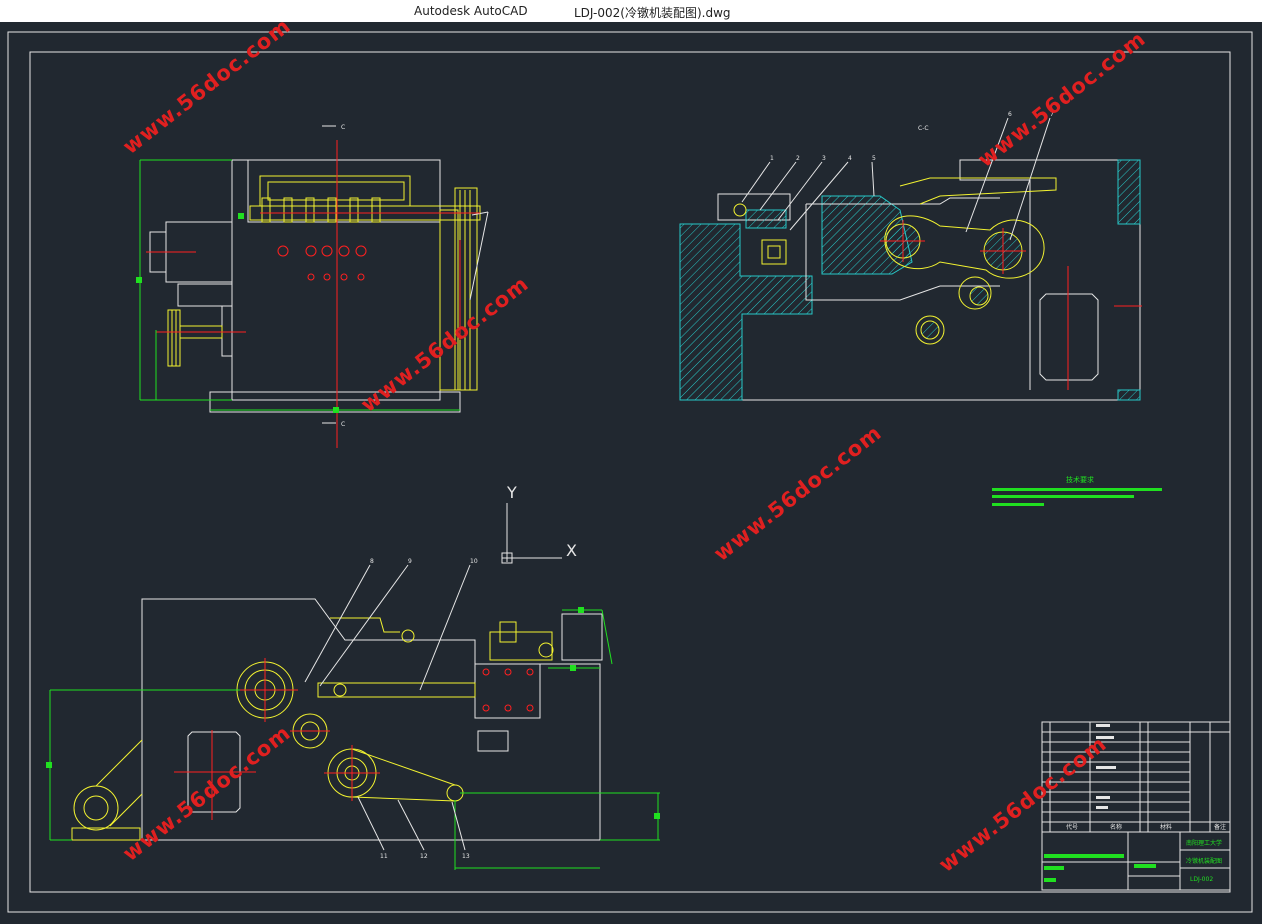 Image resolution: width=1262 pixels, height=924 pixels. What do you see at coordinates (923, 128) in the screenshot?
I see `section-label: C-C` at bounding box center [923, 128].